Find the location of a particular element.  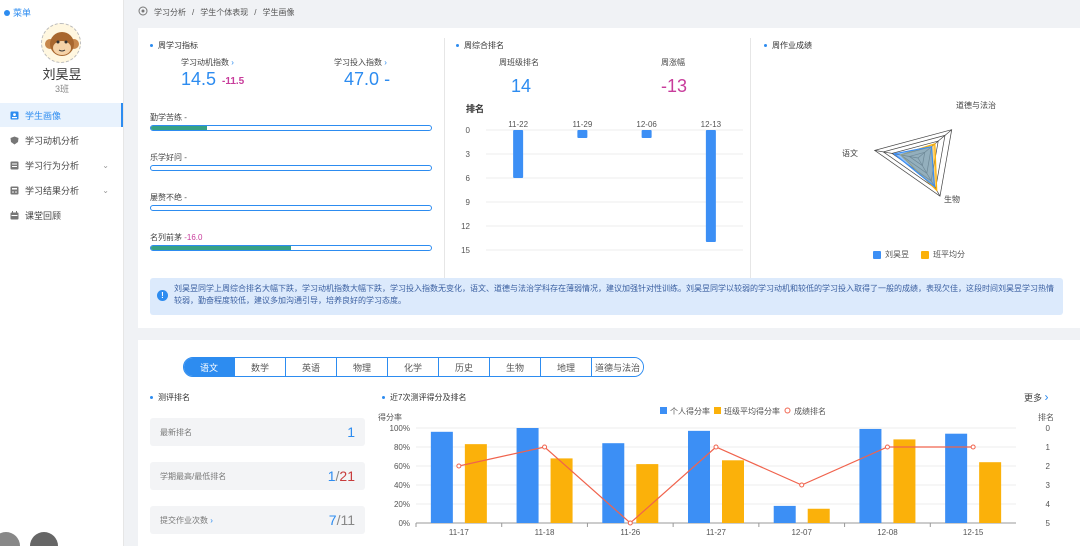

target-icon is located at coordinates (143, 12).